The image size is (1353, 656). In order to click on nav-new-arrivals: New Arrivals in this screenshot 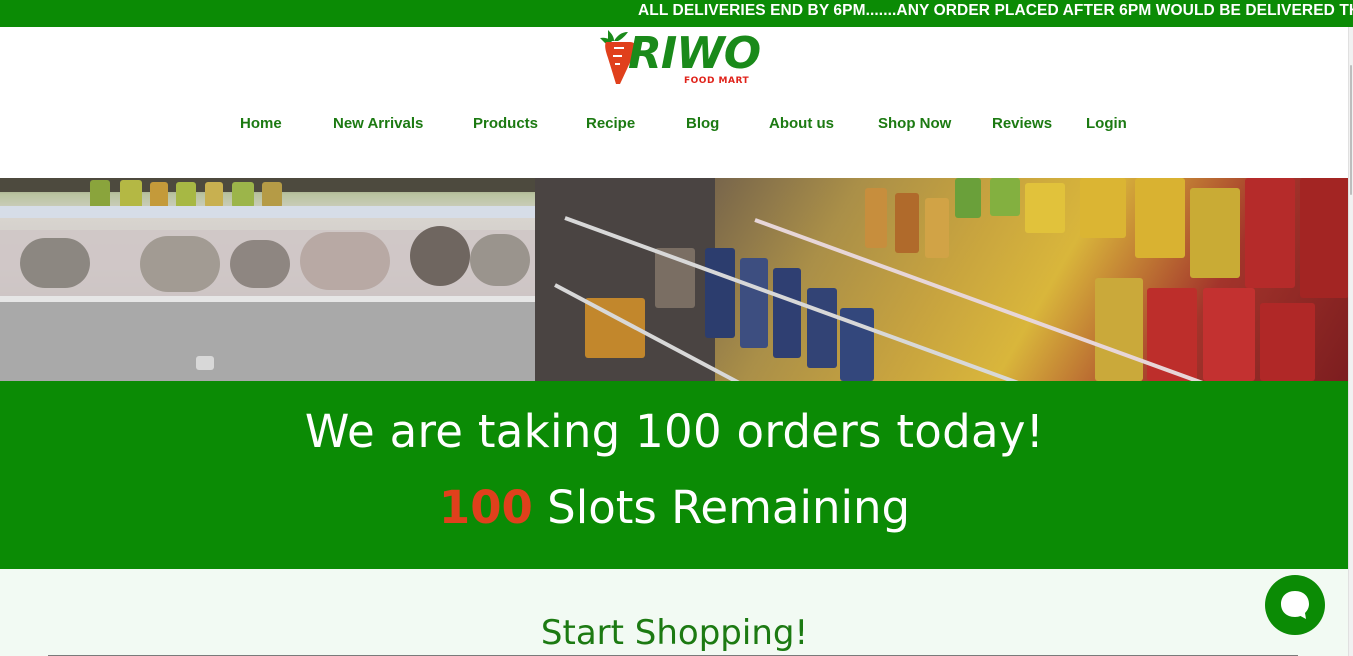, I will do `click(378, 123)`.